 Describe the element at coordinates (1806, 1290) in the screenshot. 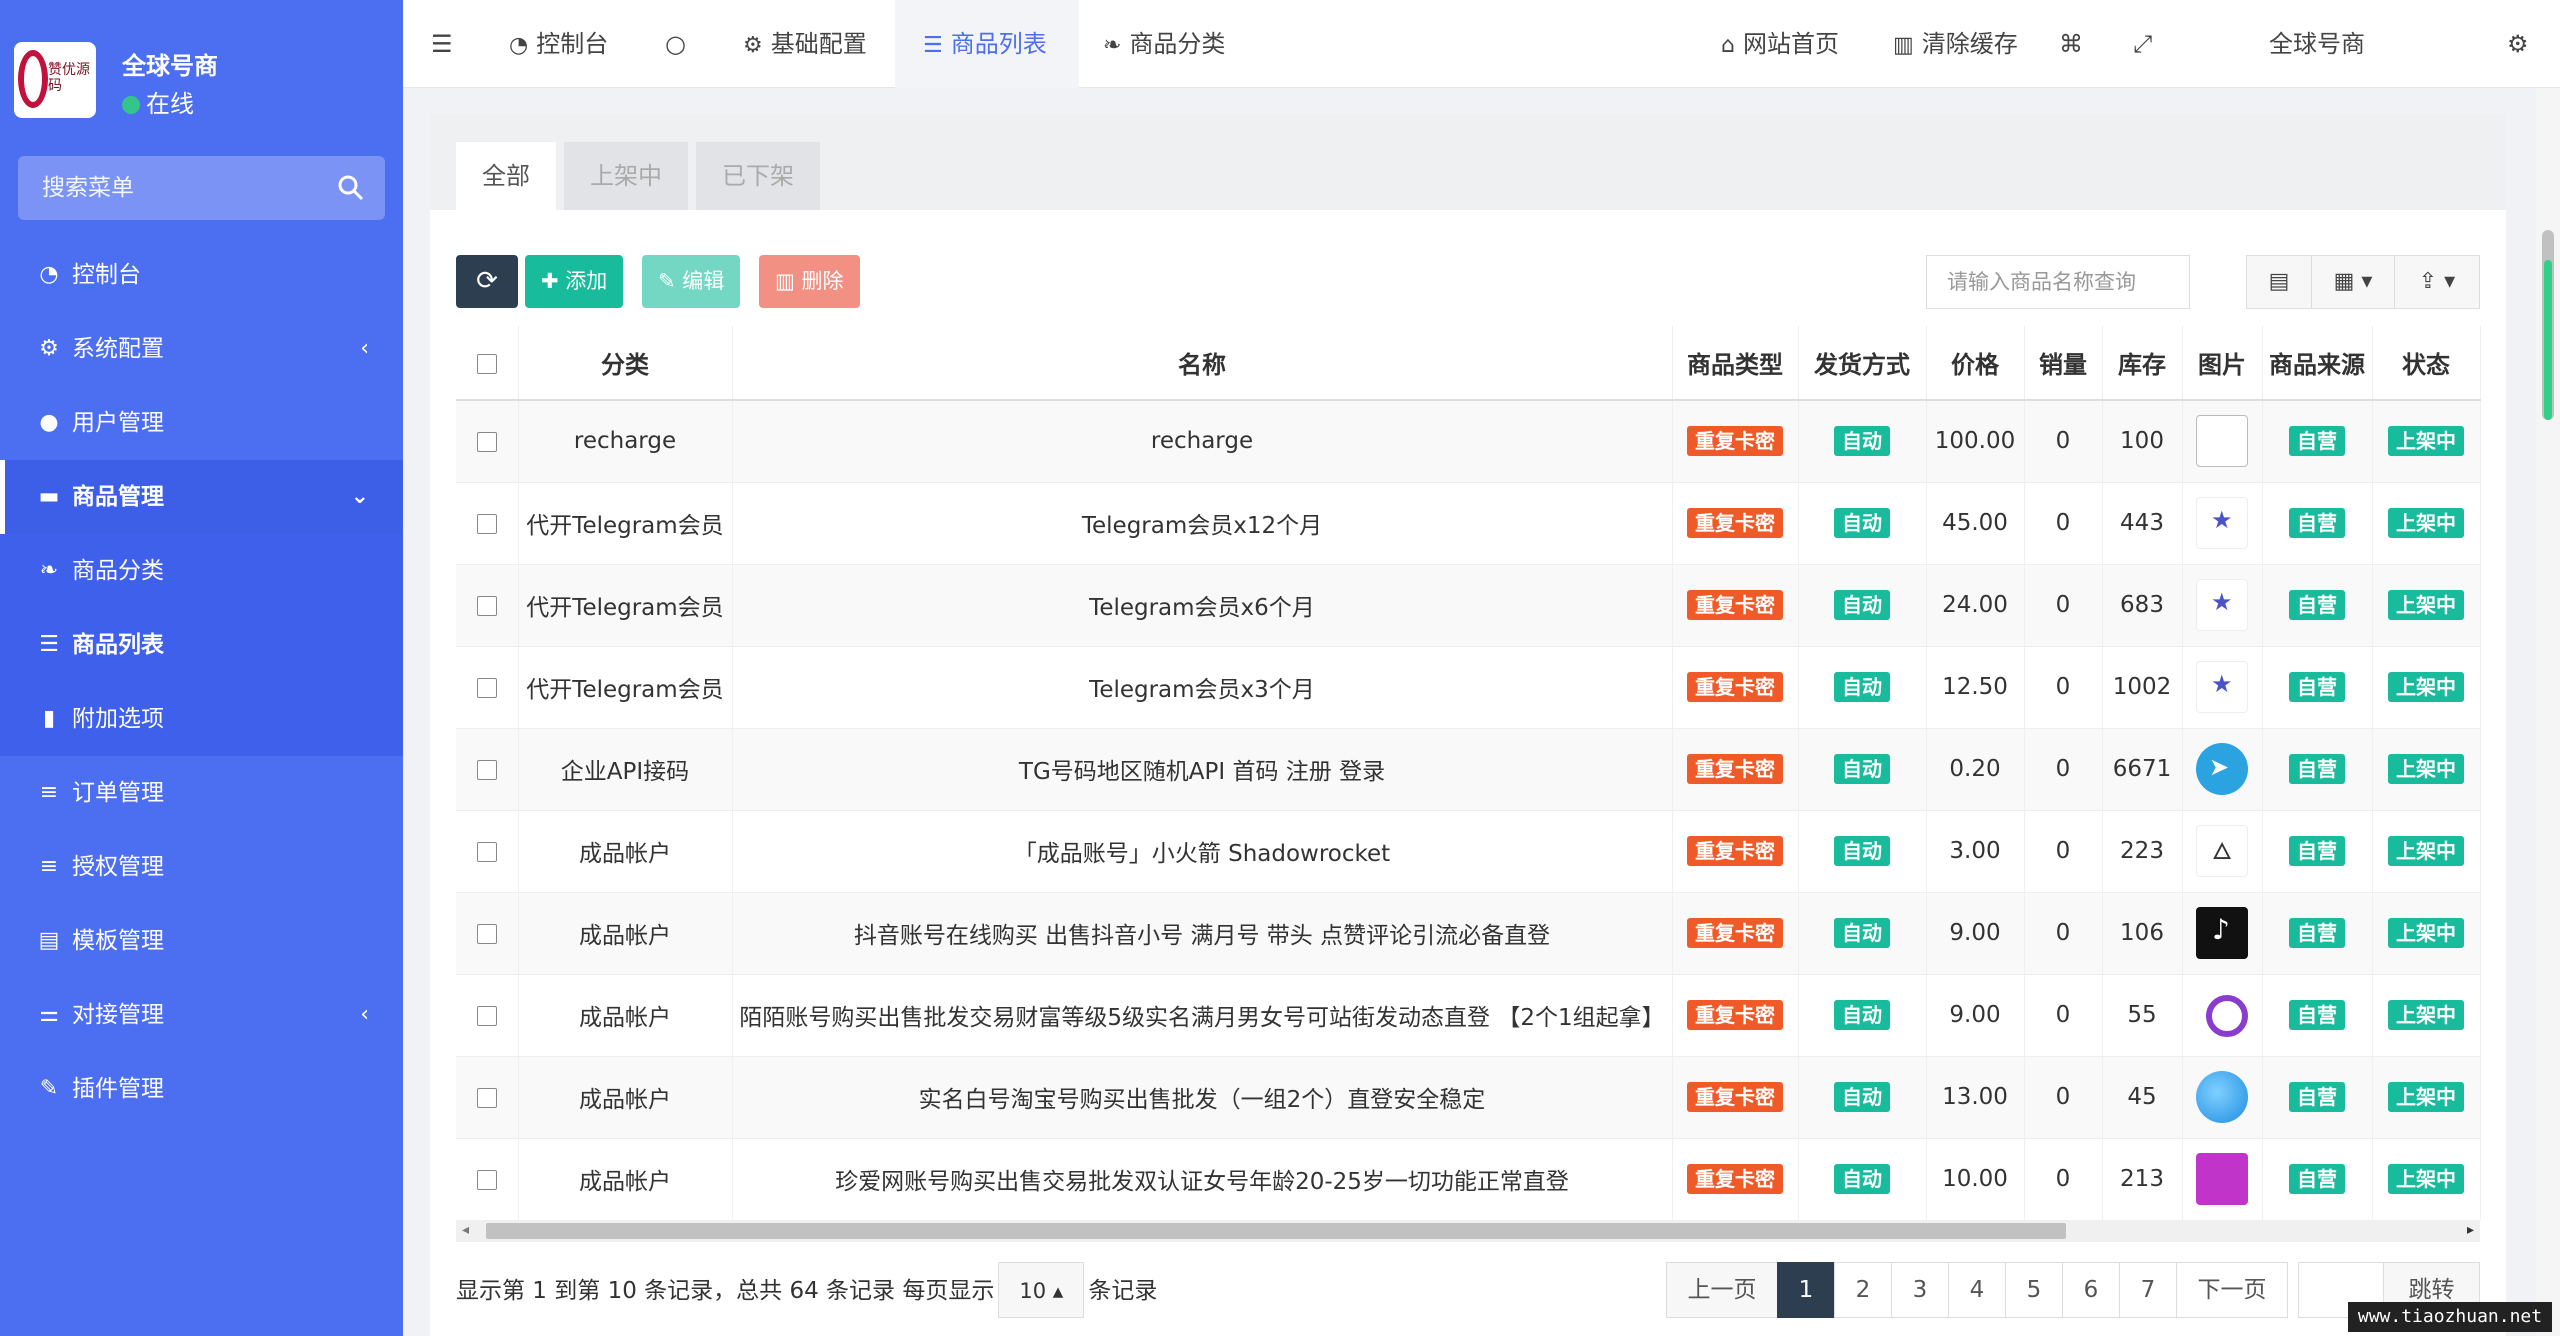

I see `page-1-button: 1` at that location.